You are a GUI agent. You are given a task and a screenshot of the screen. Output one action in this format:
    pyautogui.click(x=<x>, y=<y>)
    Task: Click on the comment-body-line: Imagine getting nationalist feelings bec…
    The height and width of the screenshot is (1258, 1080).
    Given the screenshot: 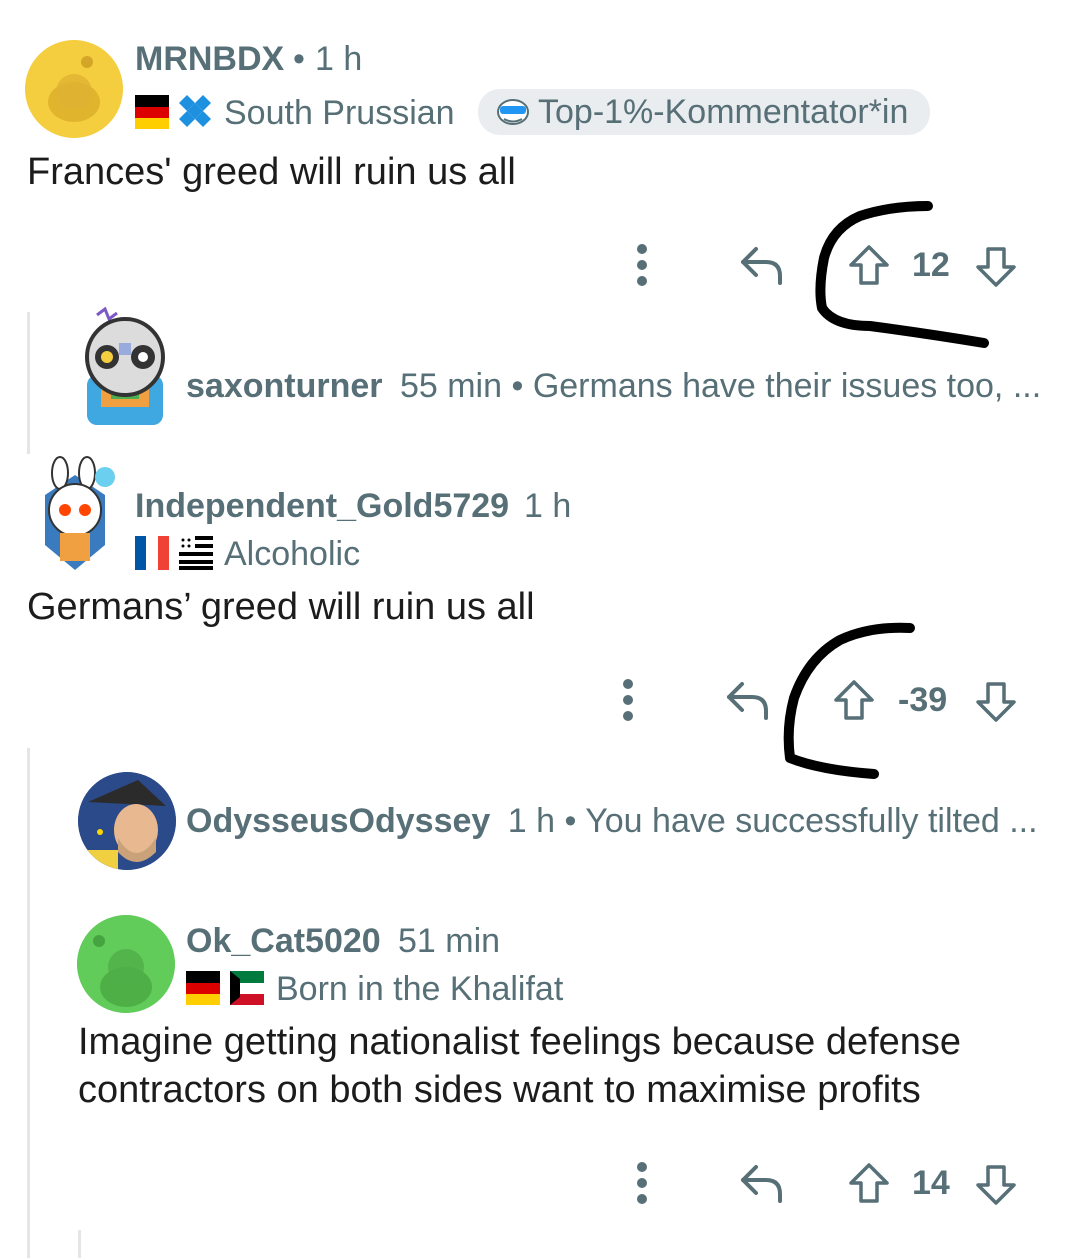 What is the action you would take?
    pyautogui.click(x=520, y=1042)
    